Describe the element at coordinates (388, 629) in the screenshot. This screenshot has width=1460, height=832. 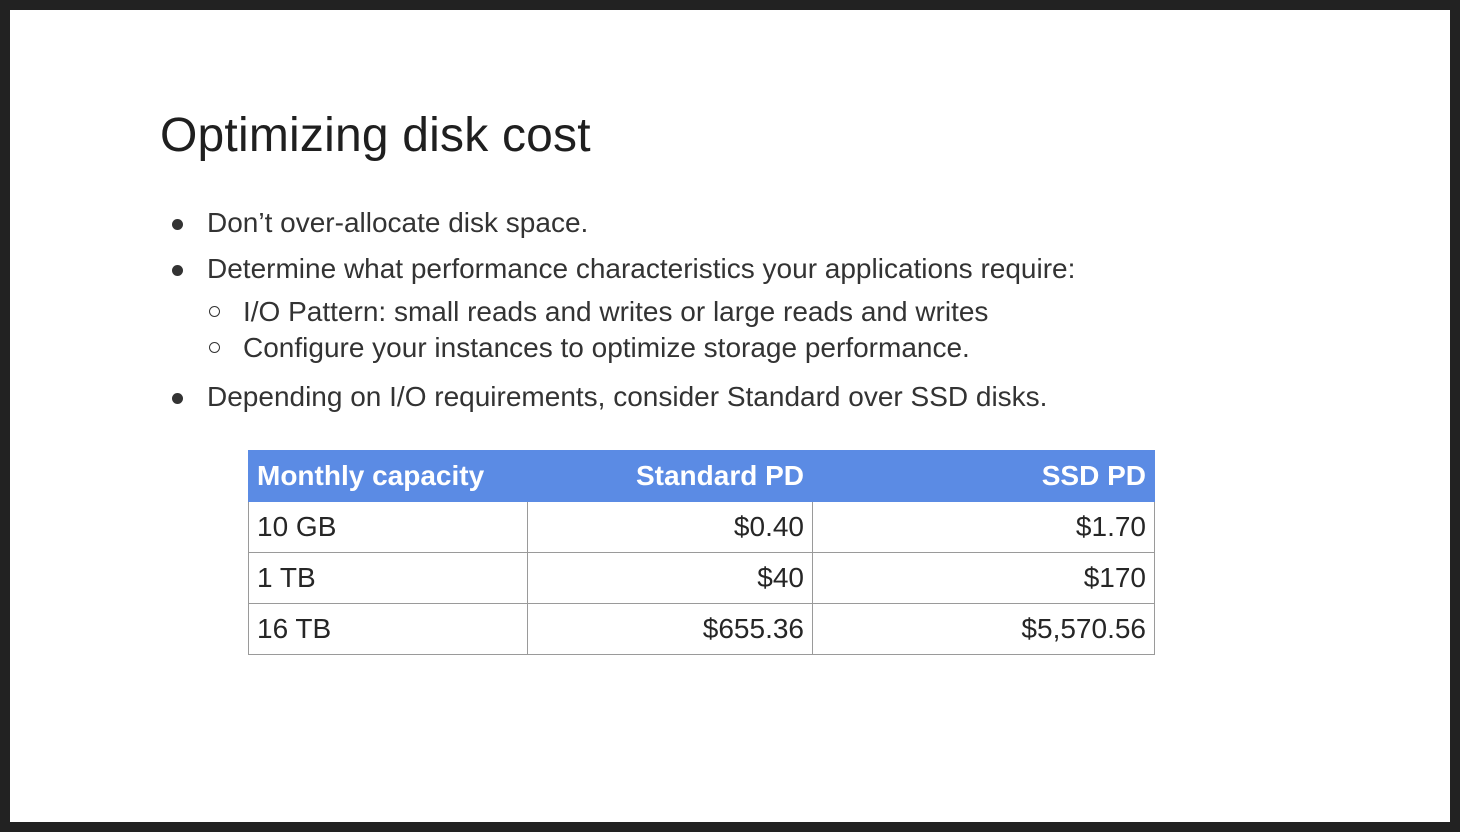
I see `capacity-cell: 16 TB` at that location.